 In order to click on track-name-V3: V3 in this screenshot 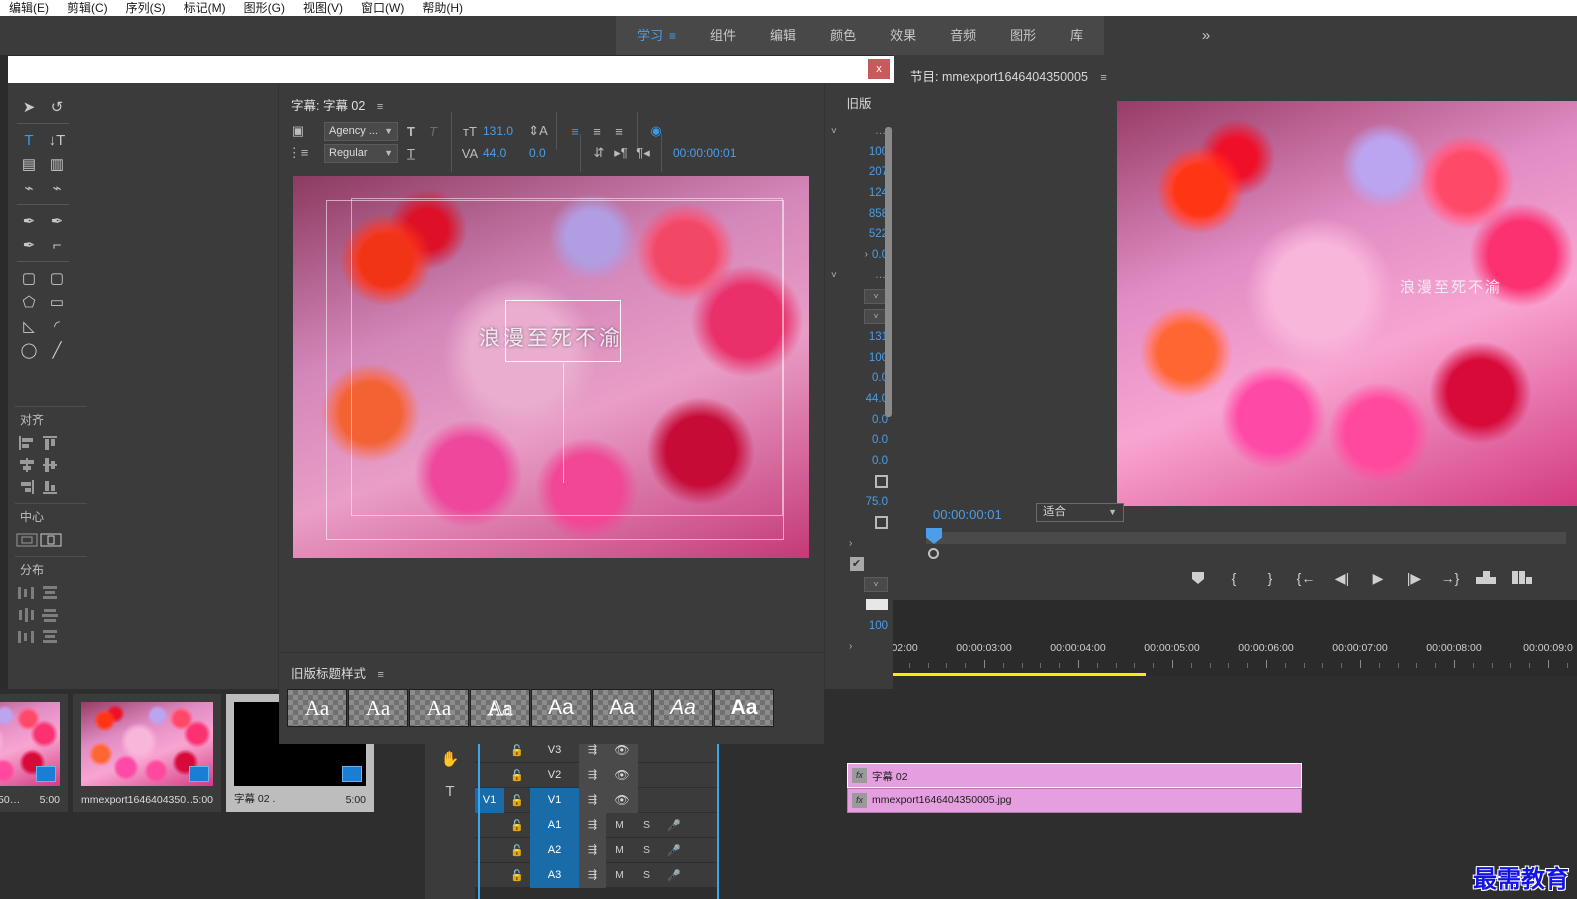, I will do `click(554, 750)`.